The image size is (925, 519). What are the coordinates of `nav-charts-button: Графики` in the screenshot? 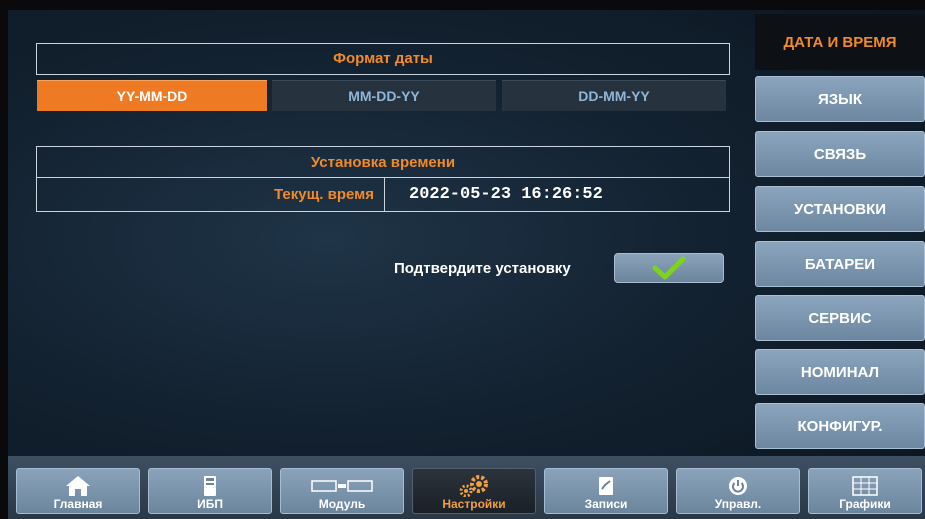 It's located at (865, 491).